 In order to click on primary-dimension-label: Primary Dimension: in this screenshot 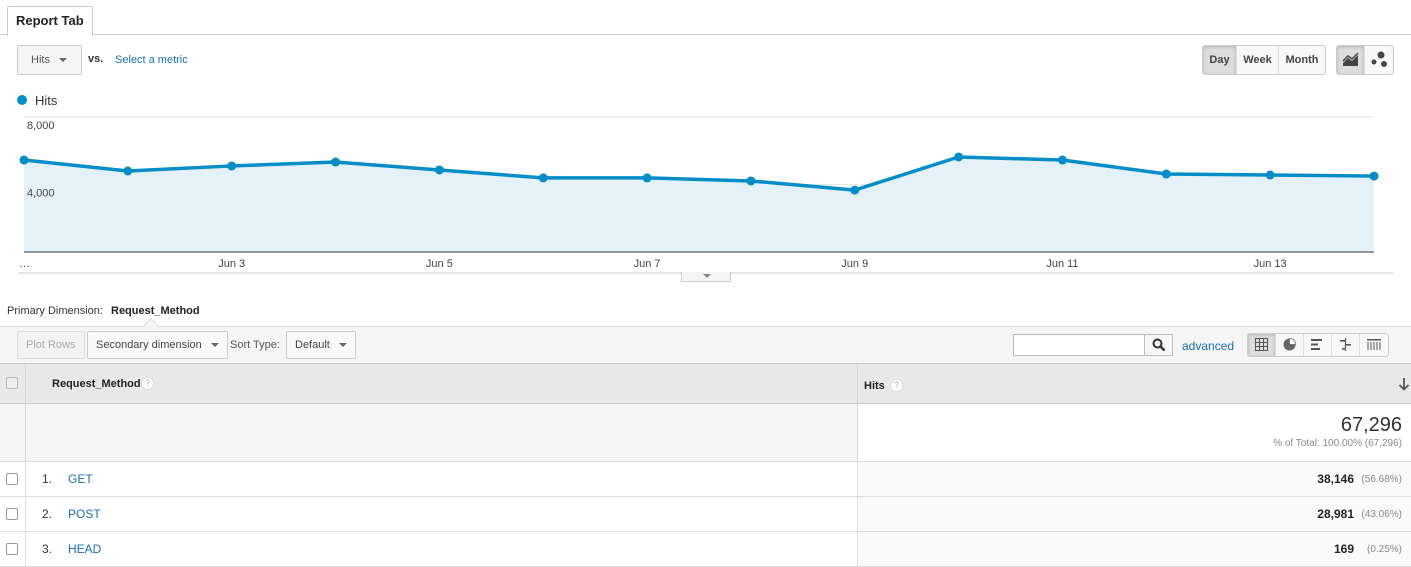, I will do `click(55, 311)`.